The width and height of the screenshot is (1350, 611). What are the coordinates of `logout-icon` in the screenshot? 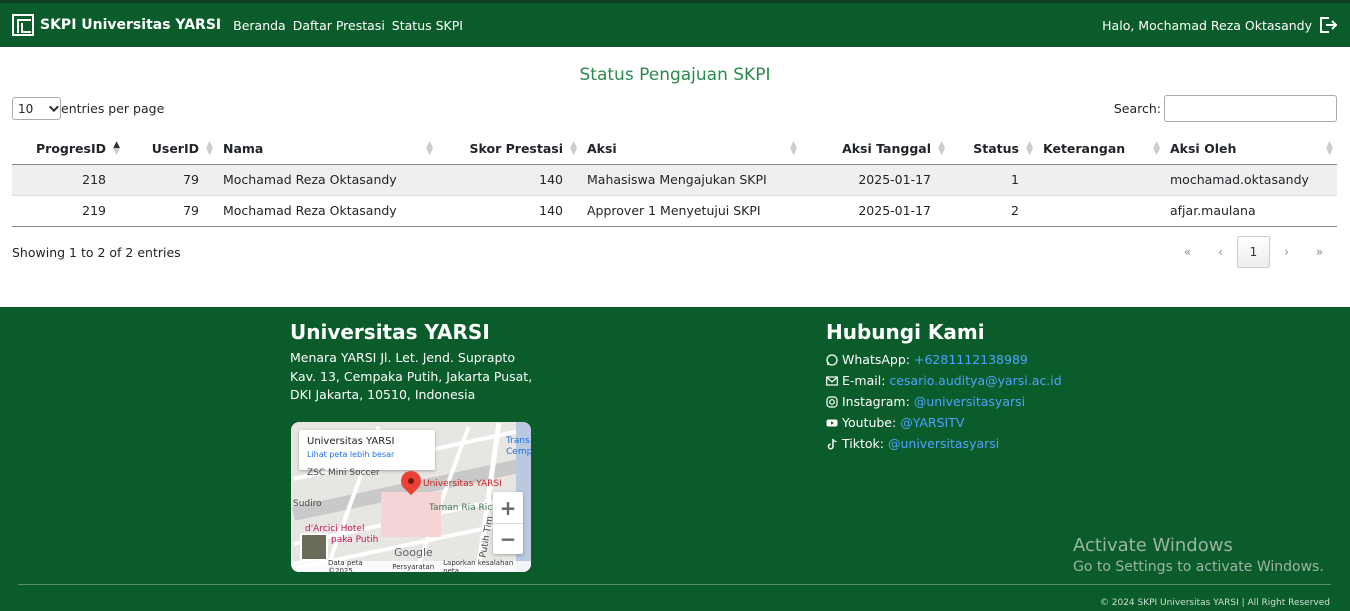 It's located at (1328, 25).